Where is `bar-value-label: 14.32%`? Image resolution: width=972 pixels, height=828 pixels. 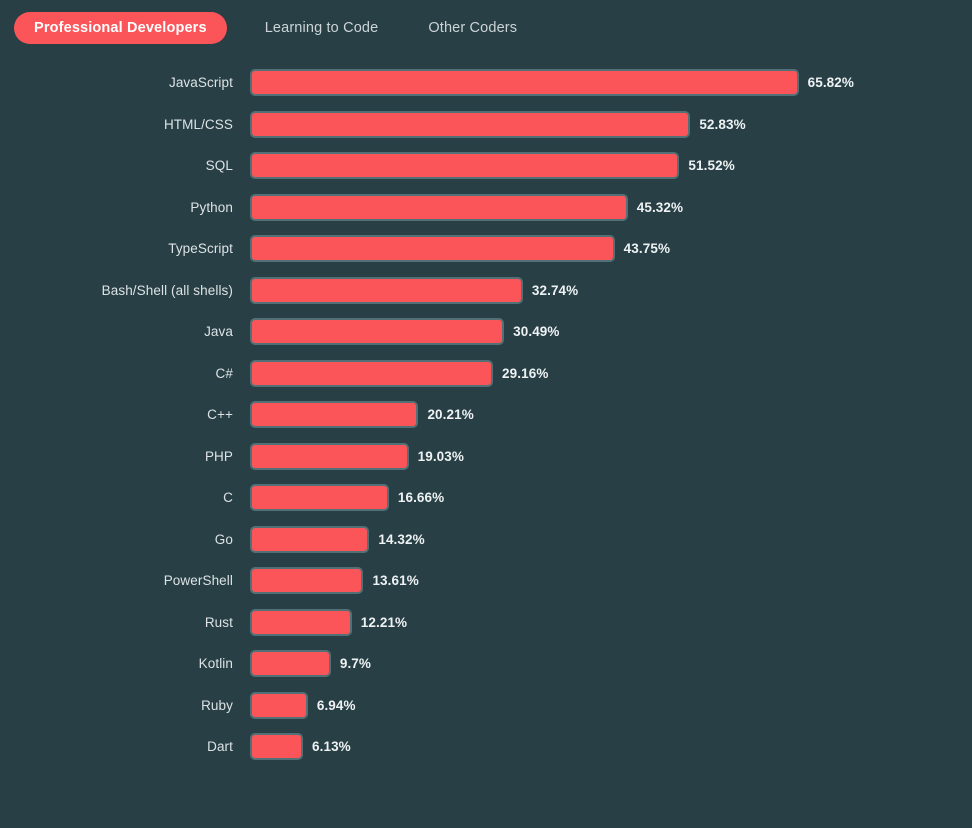
bar-value-label: 14.32% is located at coordinates (401, 539).